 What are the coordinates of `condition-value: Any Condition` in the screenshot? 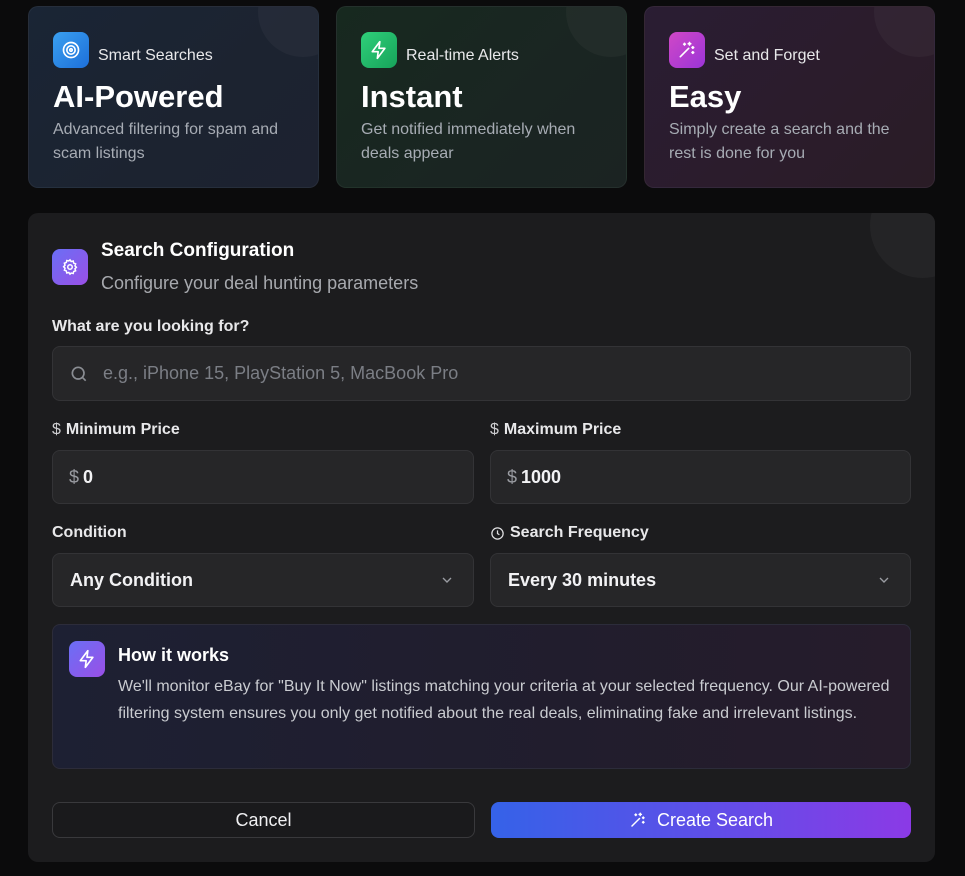 It's located at (131, 579).